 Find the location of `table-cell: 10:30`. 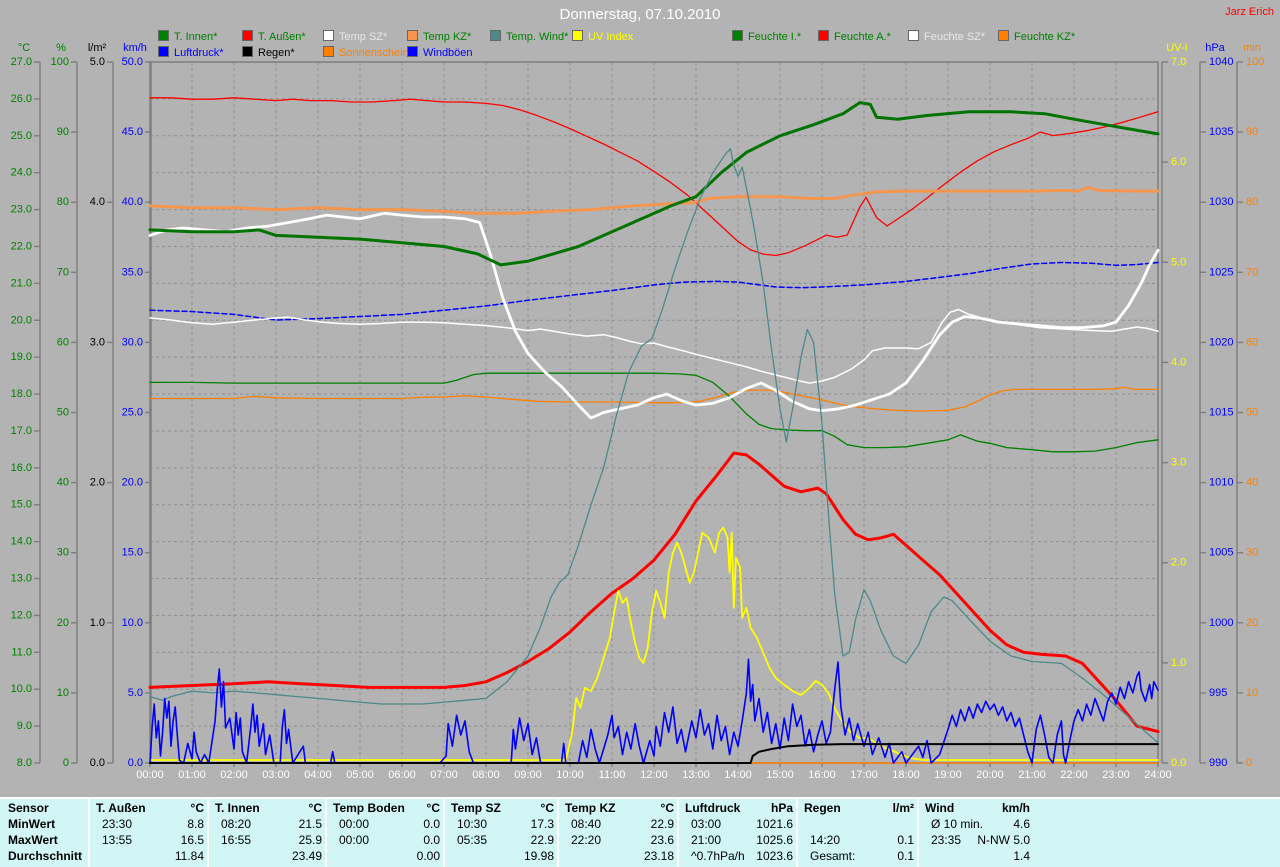

table-cell: 10:30 is located at coordinates (472, 824).